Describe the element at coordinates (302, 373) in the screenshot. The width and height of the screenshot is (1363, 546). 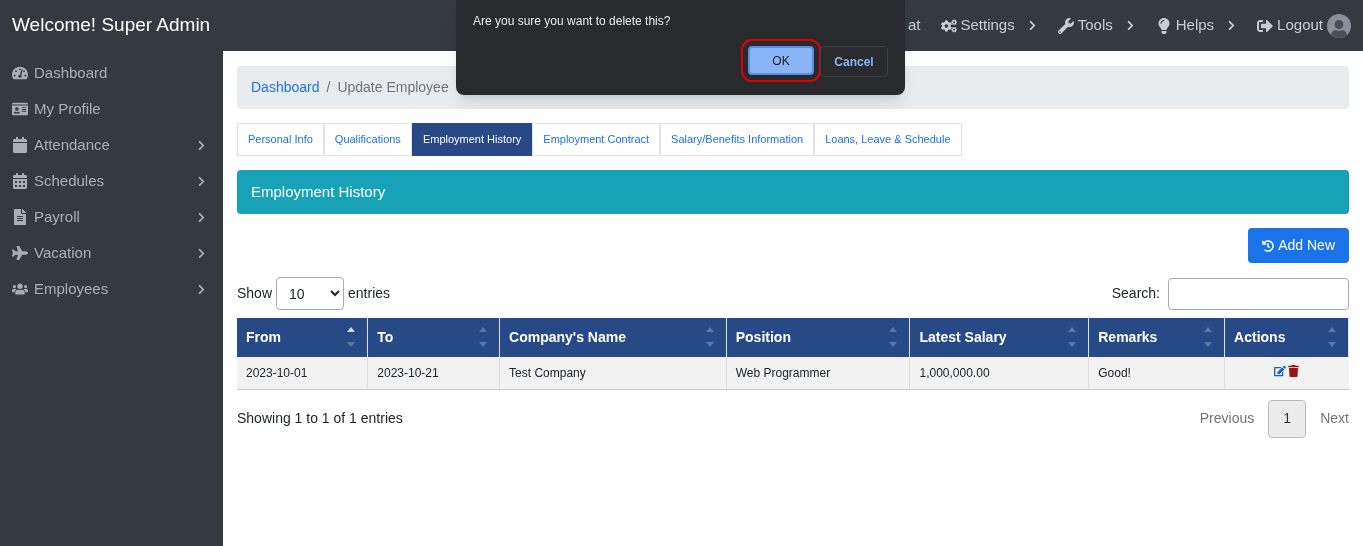
I see `table-cell: 2023-10-01` at that location.